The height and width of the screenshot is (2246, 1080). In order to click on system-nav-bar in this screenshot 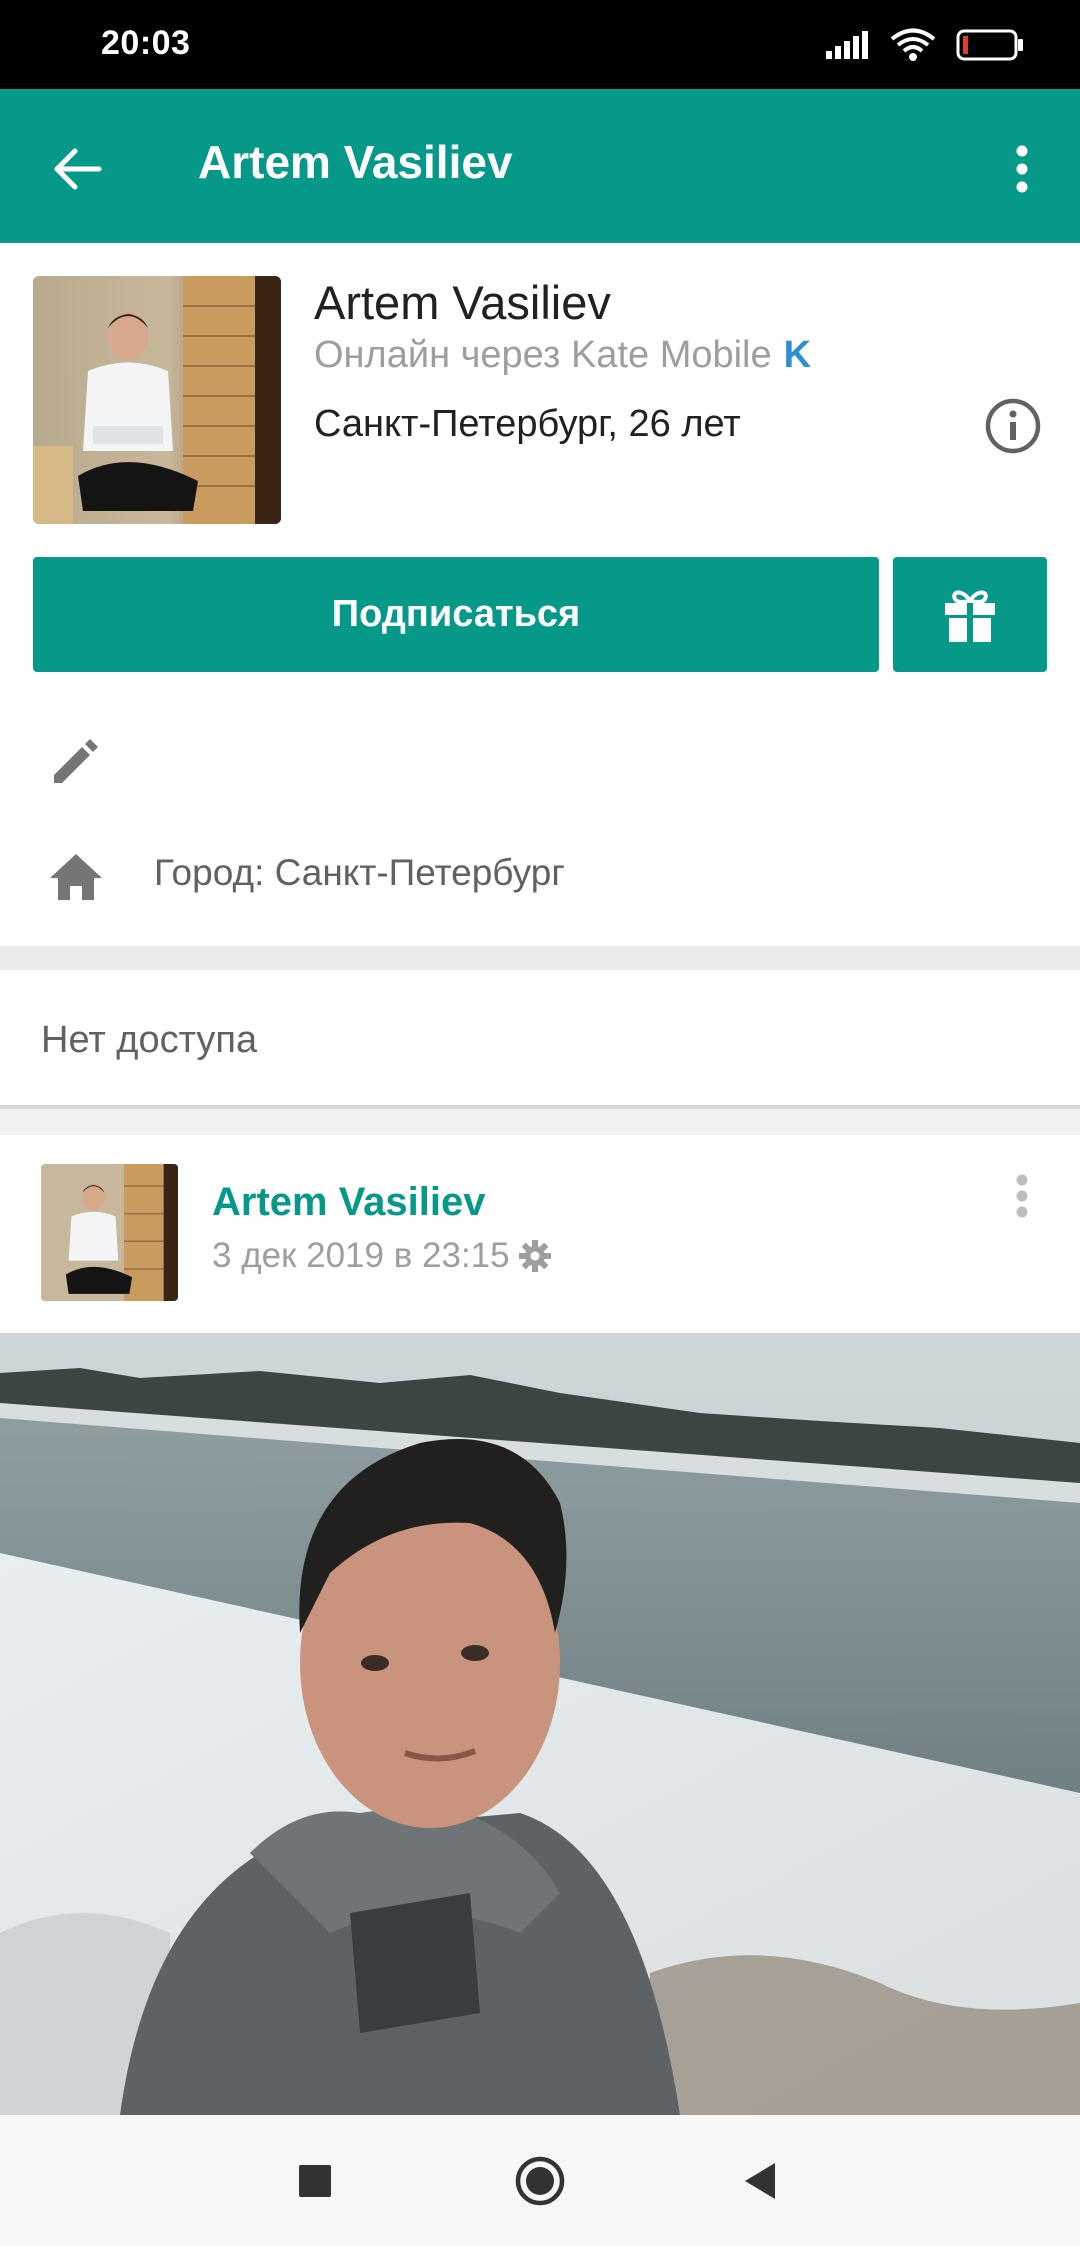, I will do `click(540, 2180)`.